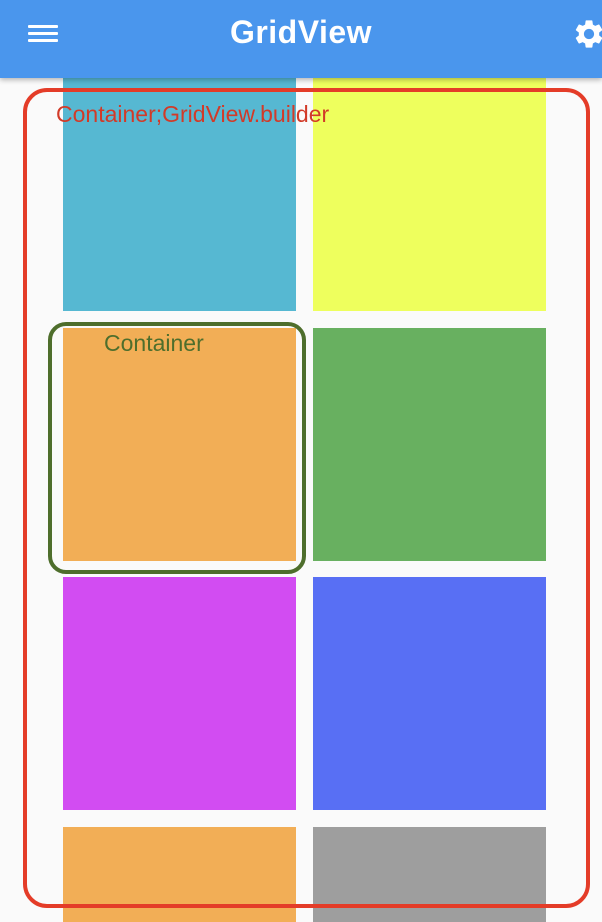 This screenshot has height=922, width=602. Describe the element at coordinates (429, 194) in the screenshot. I see `grid-tile-yellow` at that location.